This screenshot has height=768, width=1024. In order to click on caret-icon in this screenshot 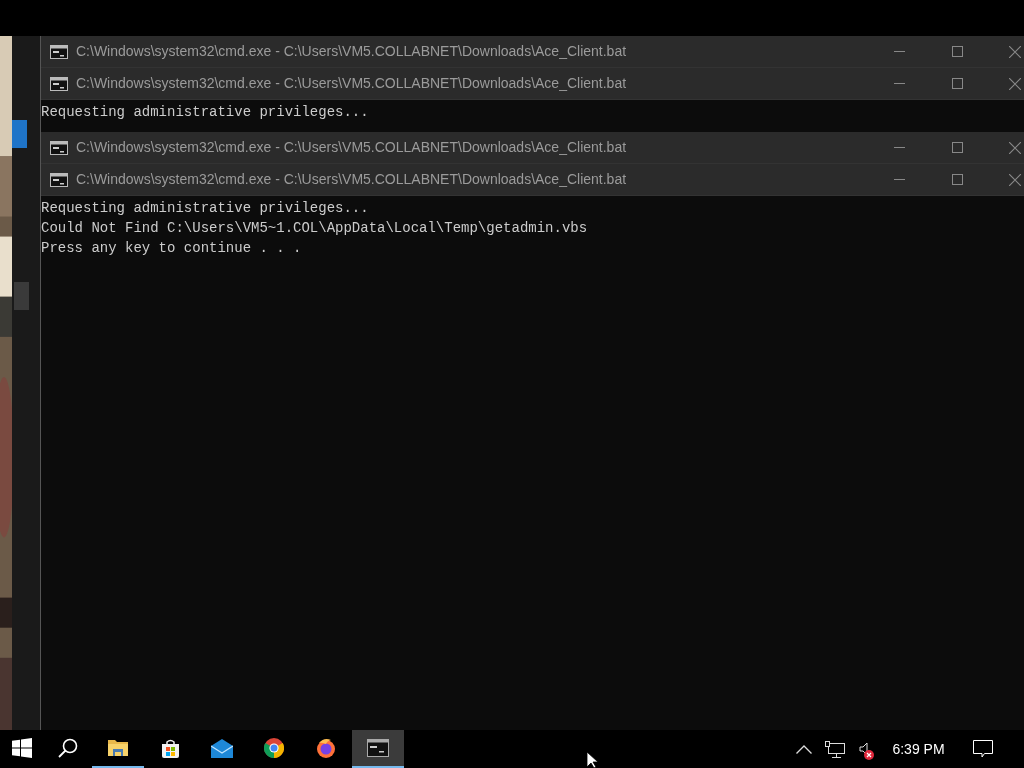, I will do `click(804, 749)`.